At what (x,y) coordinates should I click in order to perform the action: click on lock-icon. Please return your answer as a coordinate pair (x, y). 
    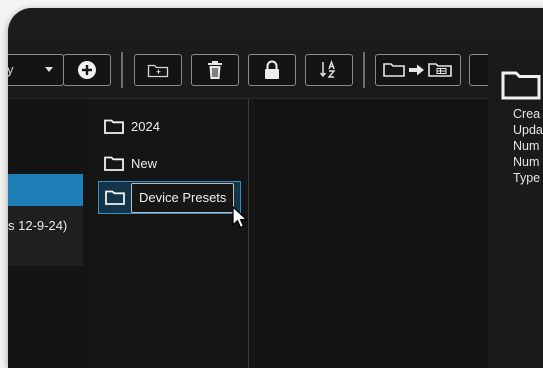
    Looking at the image, I should click on (272, 69).